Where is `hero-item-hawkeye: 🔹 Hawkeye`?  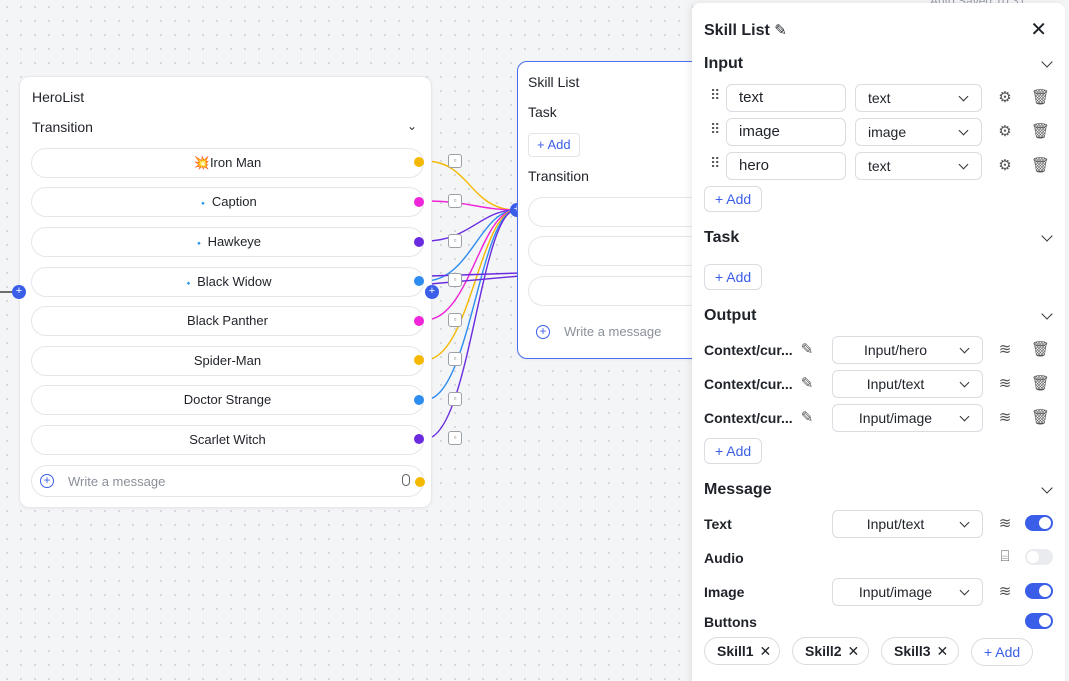
hero-item-hawkeye: 🔹 Hawkeye is located at coordinates (227, 242).